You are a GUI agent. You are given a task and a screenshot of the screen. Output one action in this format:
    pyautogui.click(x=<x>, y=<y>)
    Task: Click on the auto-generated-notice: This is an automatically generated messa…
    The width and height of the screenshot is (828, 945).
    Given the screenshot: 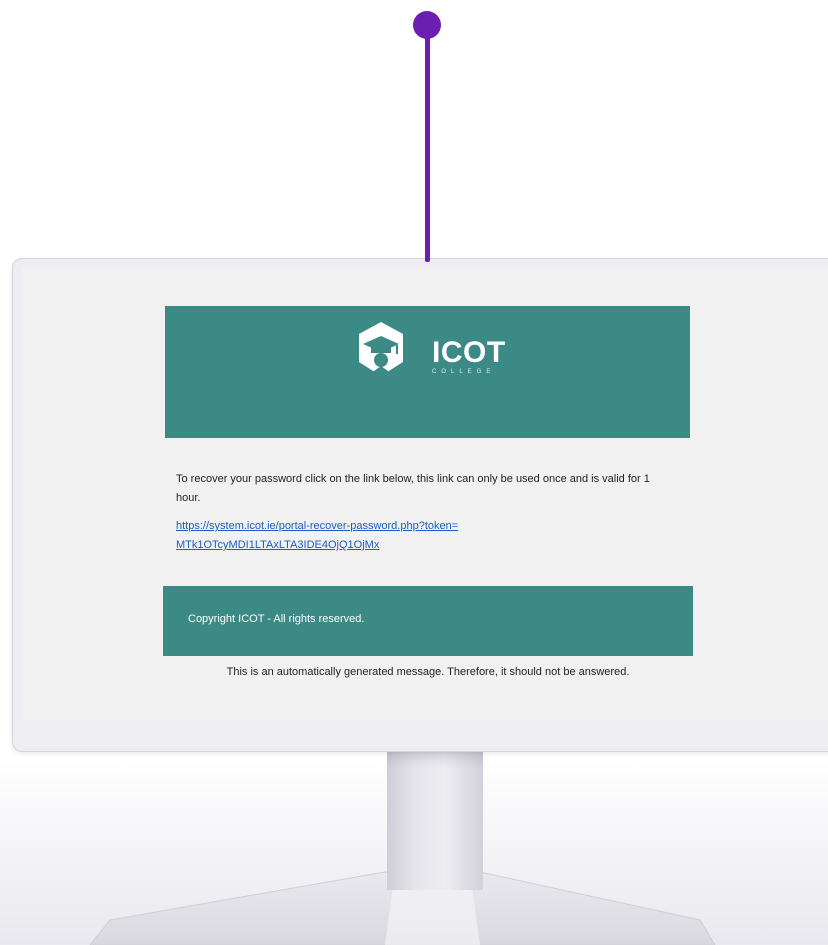 What is the action you would take?
    pyautogui.click(x=428, y=672)
    